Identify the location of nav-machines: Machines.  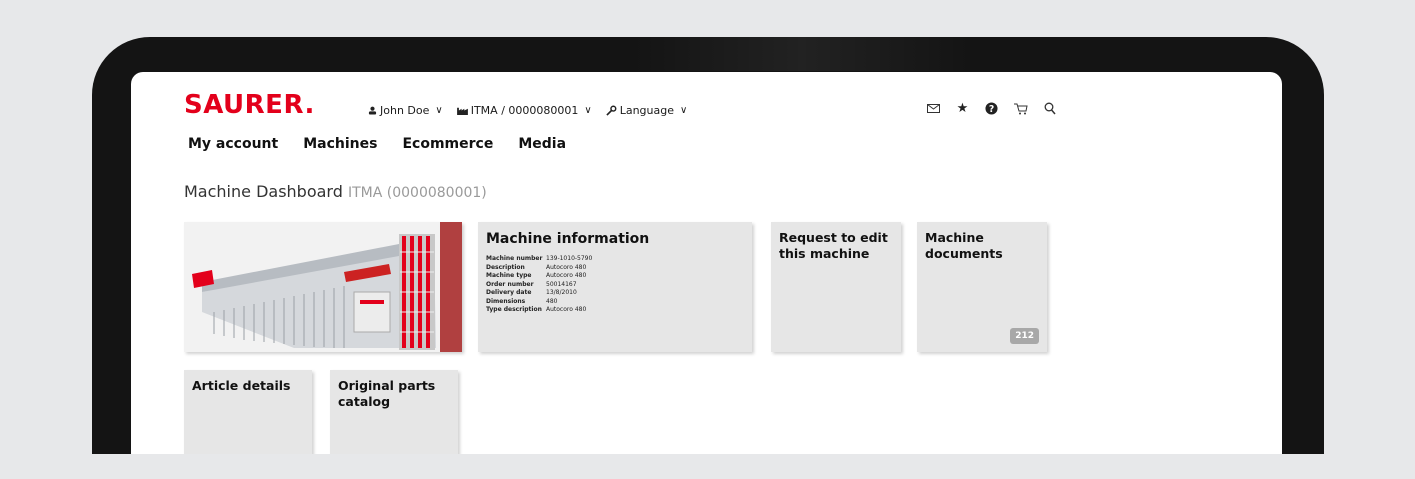
(340, 144).